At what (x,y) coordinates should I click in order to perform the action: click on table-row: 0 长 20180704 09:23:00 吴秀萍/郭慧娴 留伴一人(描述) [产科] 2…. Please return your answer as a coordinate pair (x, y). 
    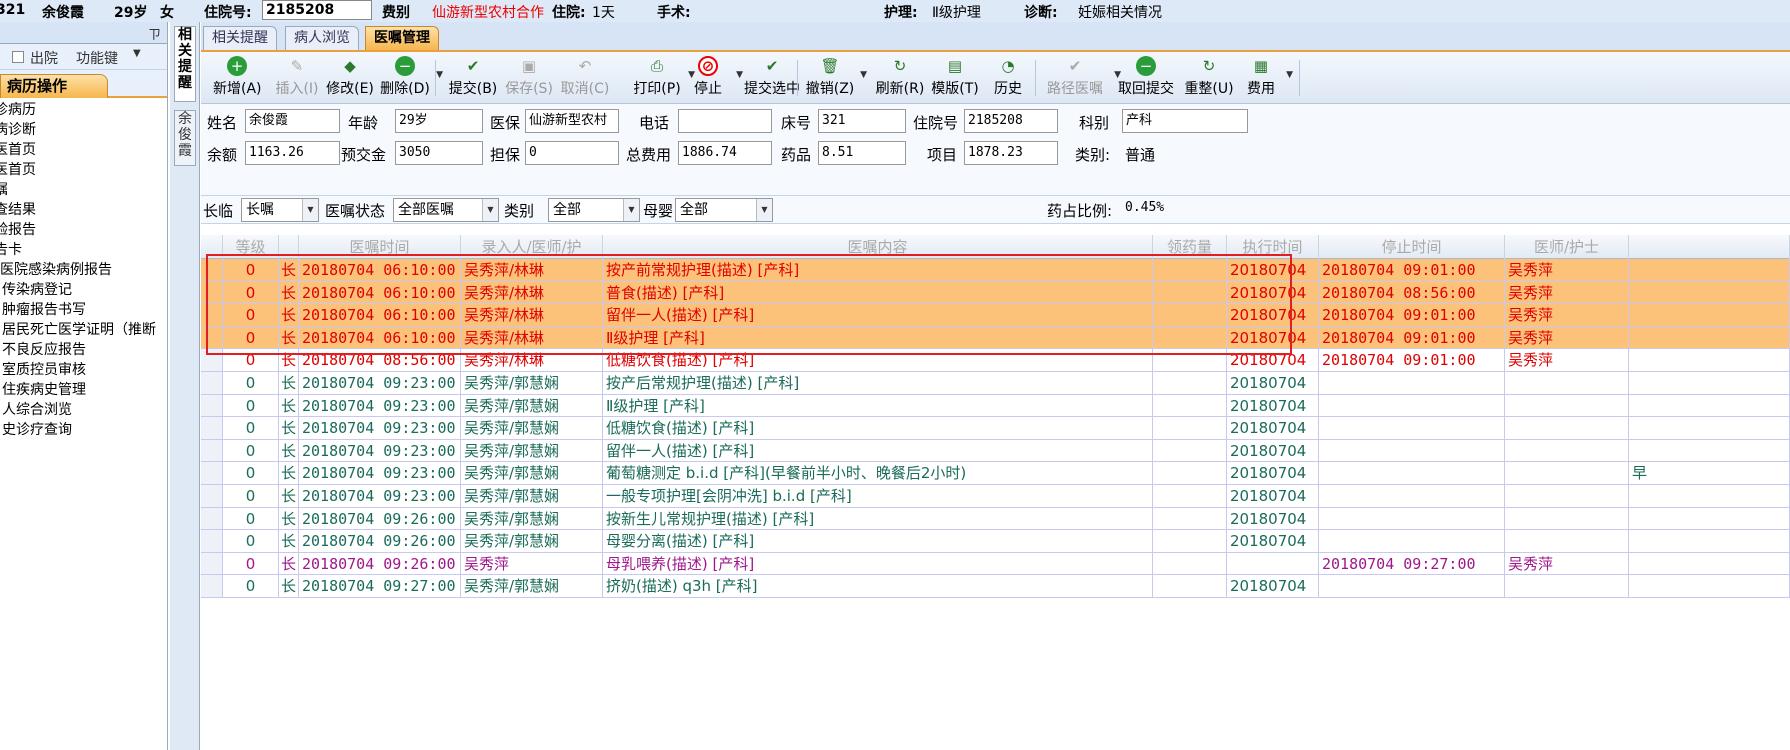
    Looking at the image, I should click on (995, 451).